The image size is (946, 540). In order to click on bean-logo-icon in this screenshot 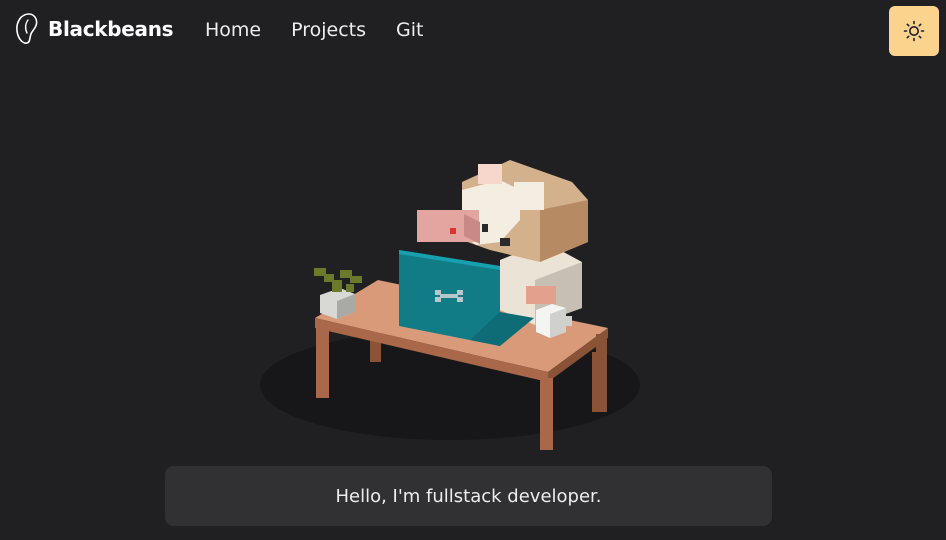, I will do `click(27, 28)`.